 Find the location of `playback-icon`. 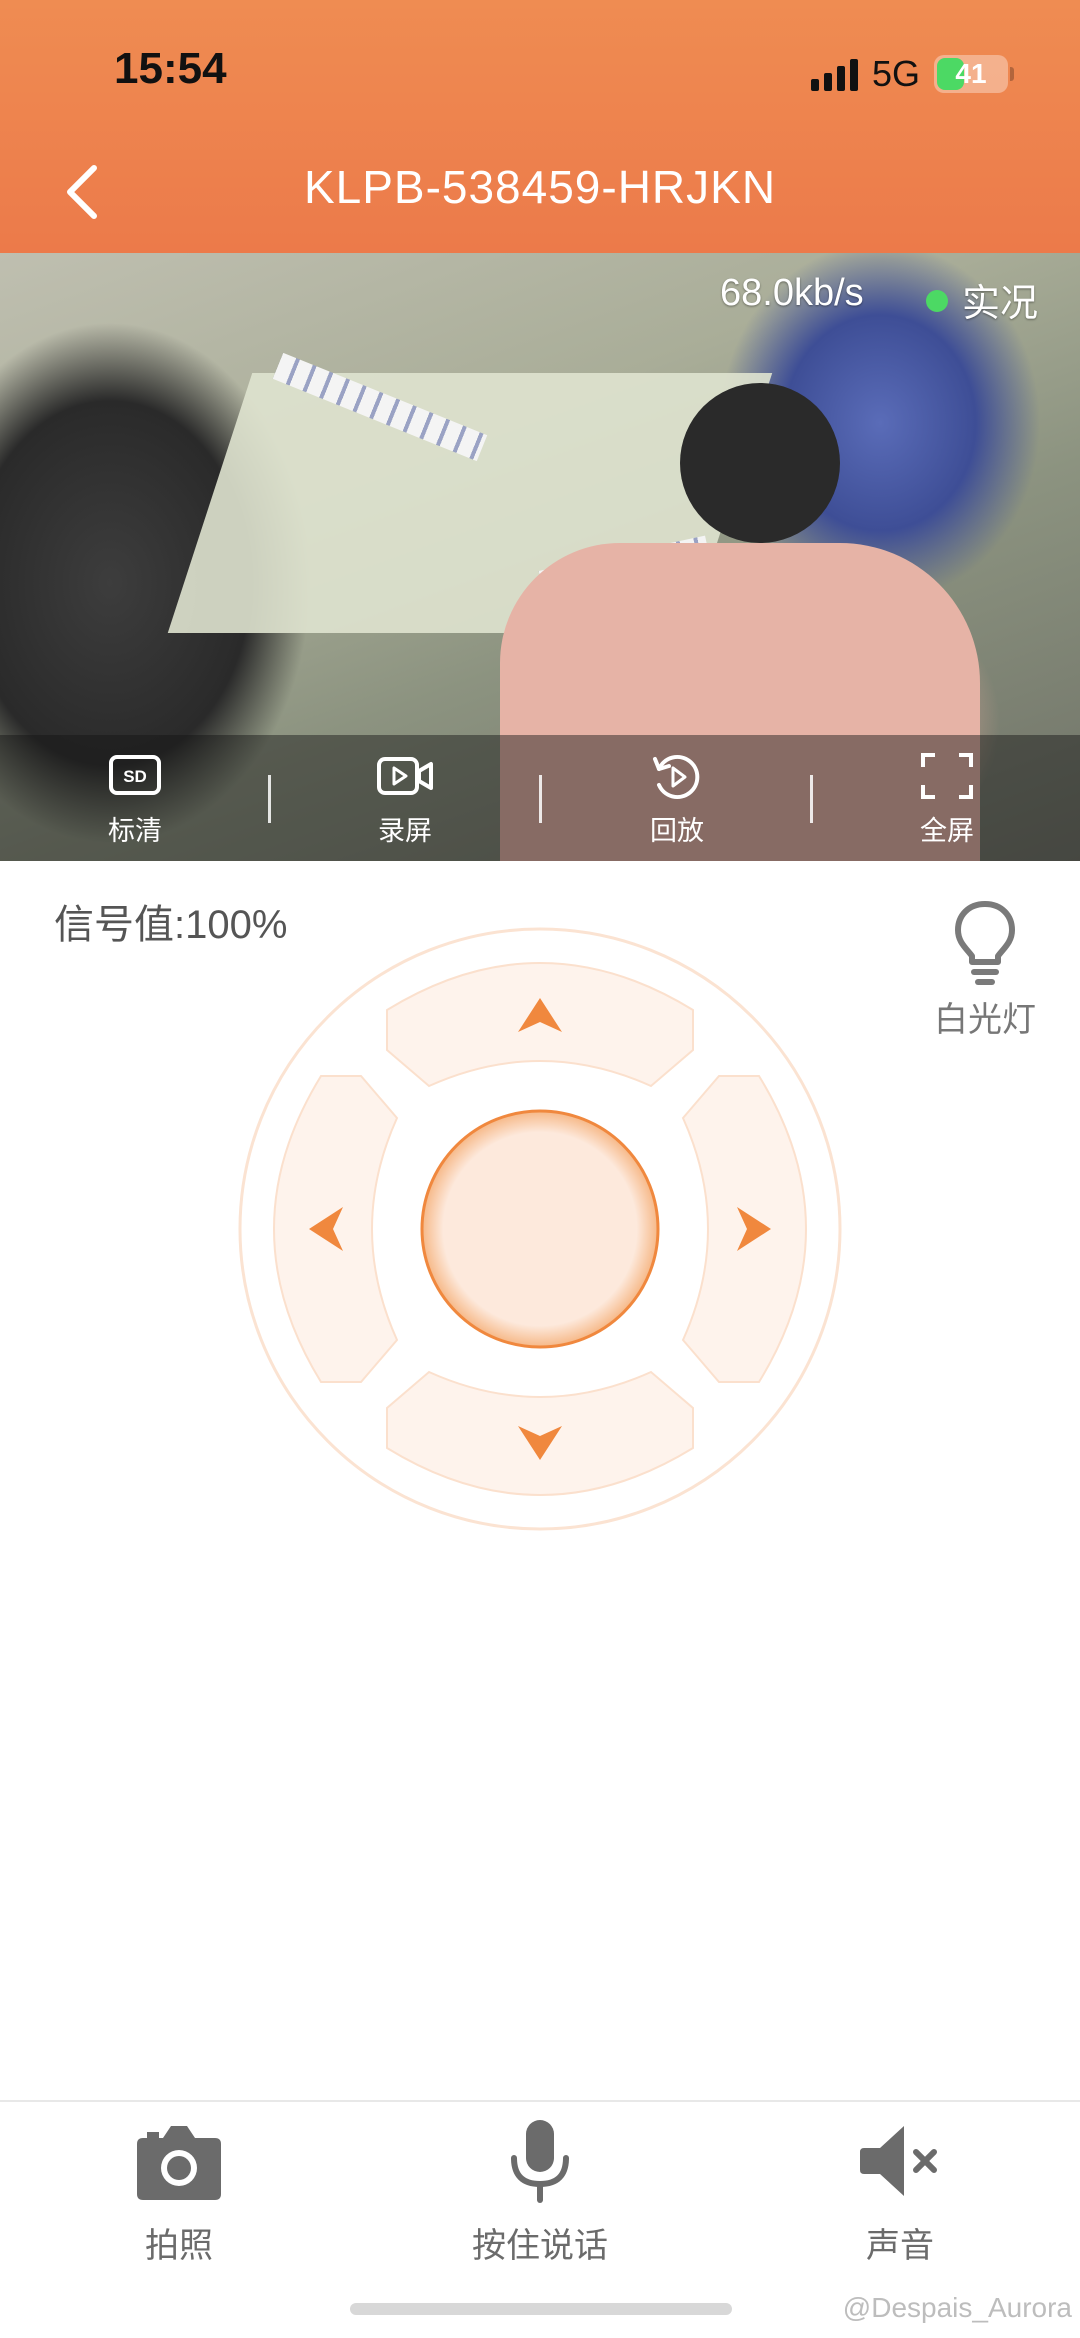

playback-icon is located at coordinates (676, 777).